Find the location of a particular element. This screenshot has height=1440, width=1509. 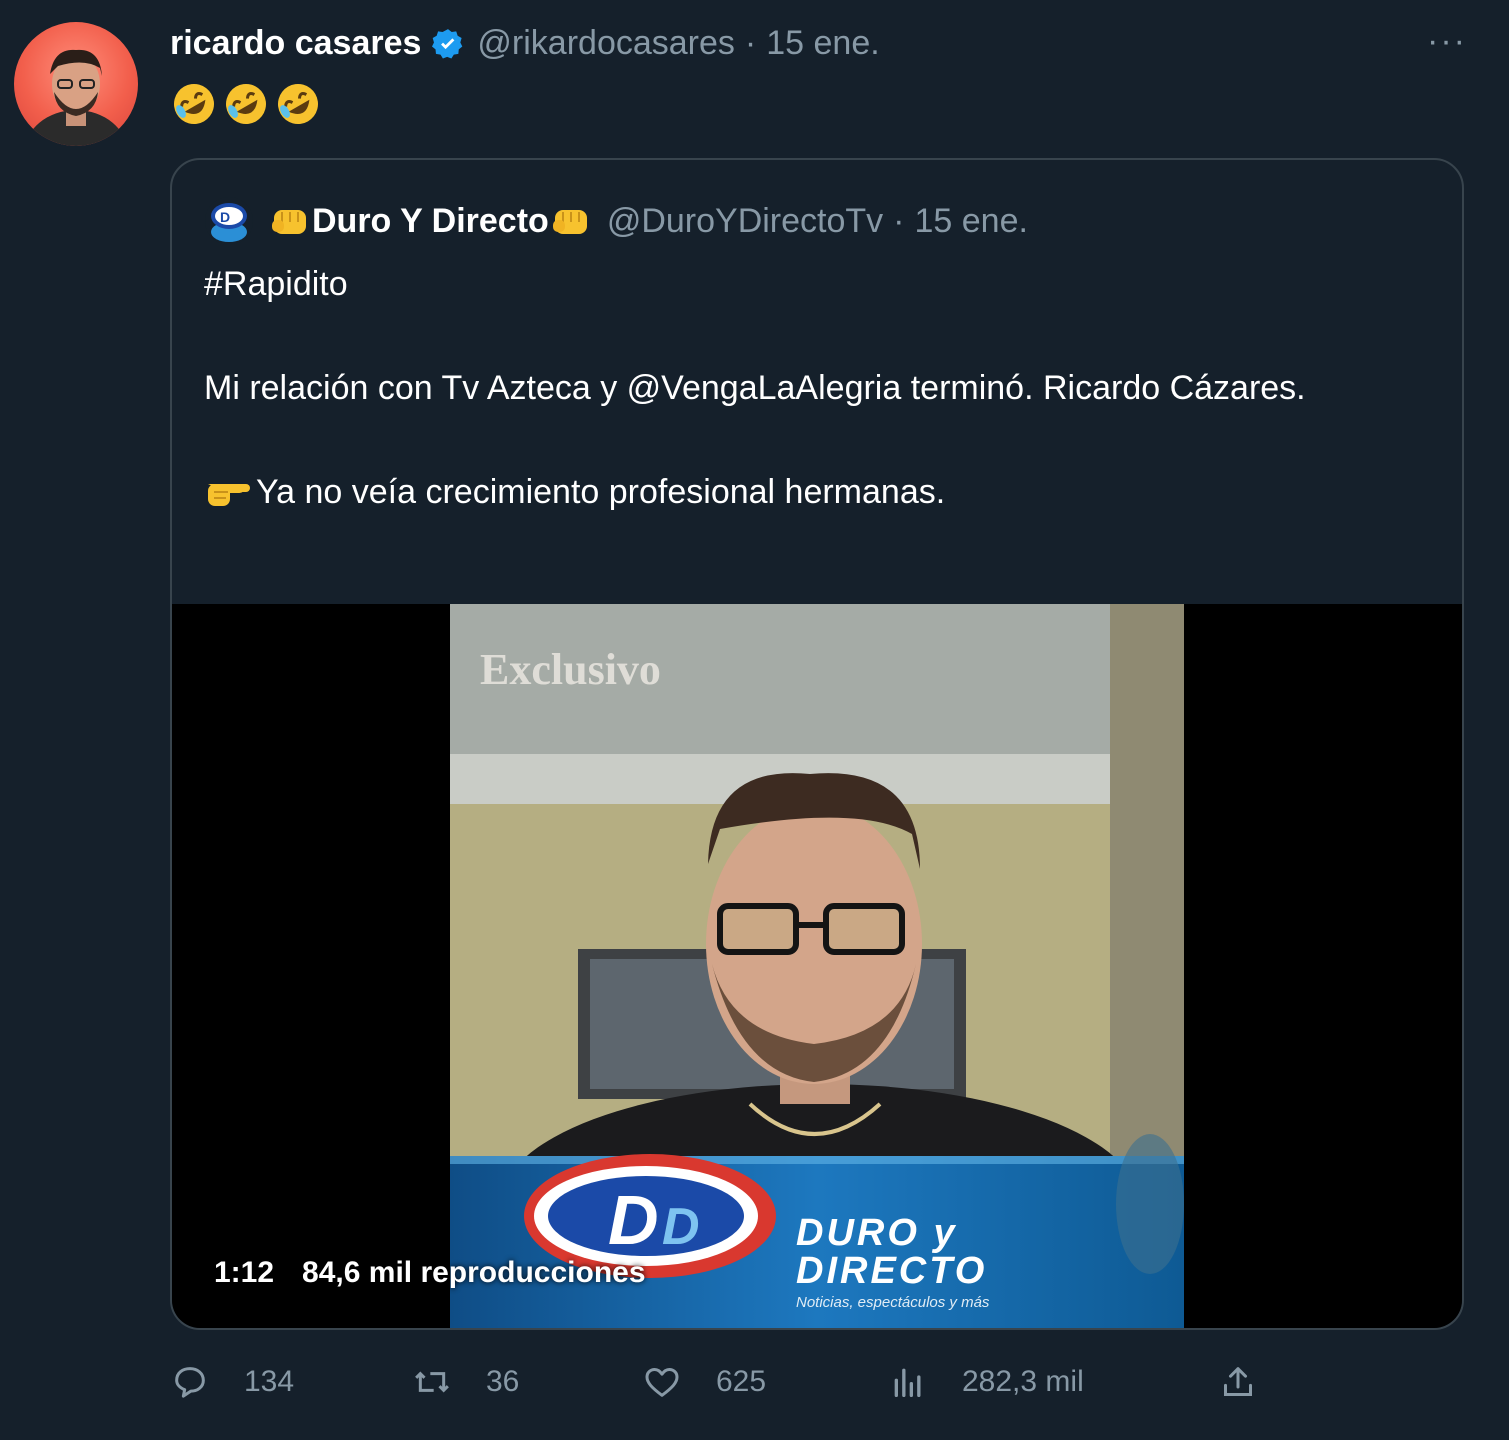

quoted-author-avatar: D is located at coordinates (229, 221).